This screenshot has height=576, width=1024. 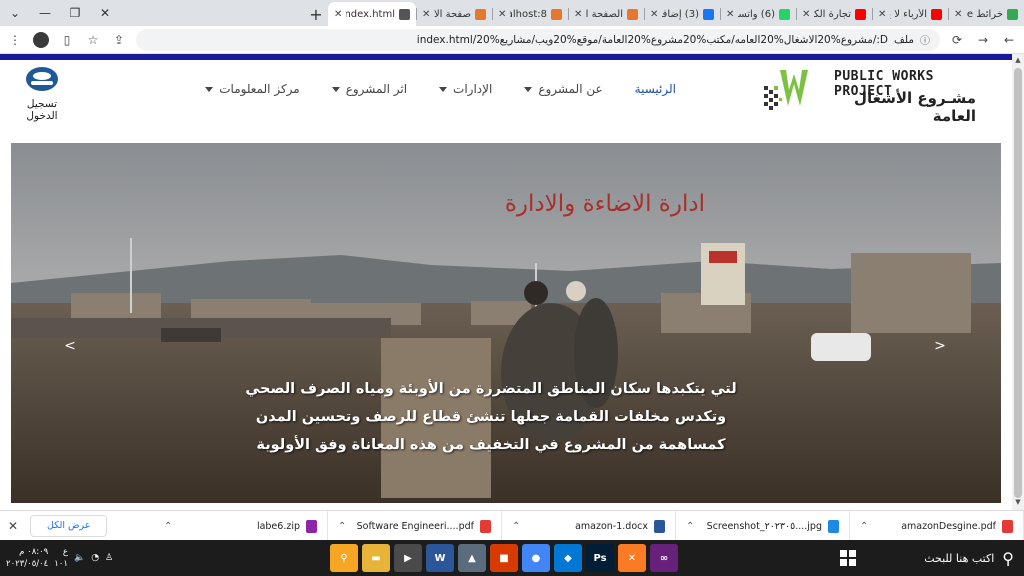 I want to click on new-tab-button: +, so click(x=316, y=14).